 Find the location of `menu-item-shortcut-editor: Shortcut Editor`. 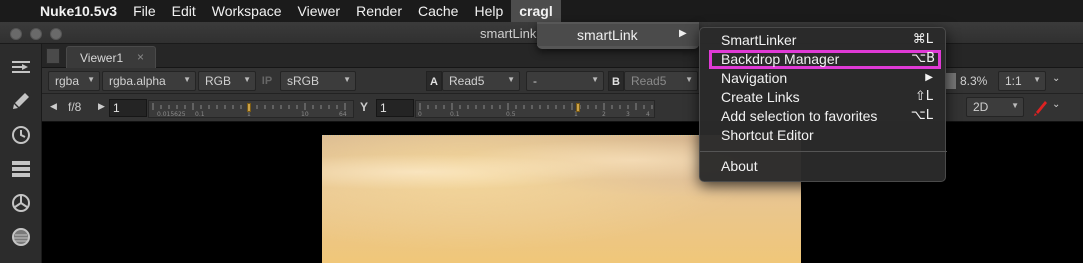

menu-item-shortcut-editor: Shortcut Editor is located at coordinates (823, 135).